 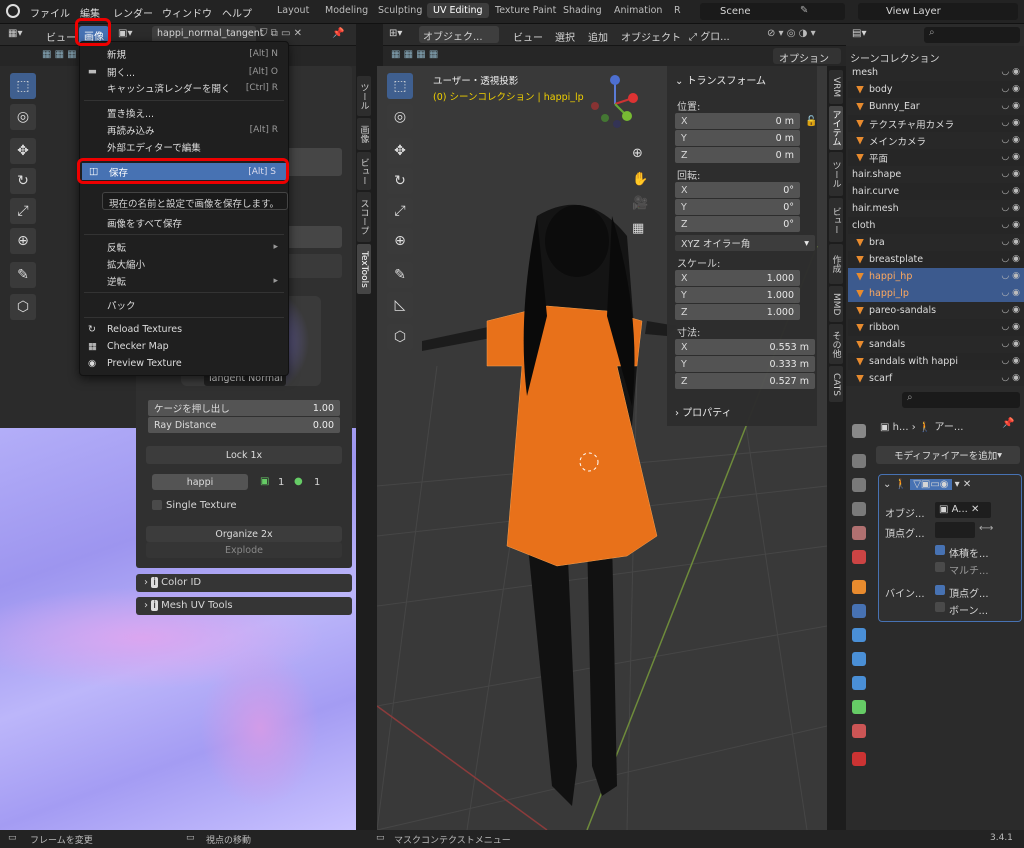 What do you see at coordinates (936, 361) in the screenshot?
I see `outliner-row: sandals with happi ◡ ◉` at bounding box center [936, 361].